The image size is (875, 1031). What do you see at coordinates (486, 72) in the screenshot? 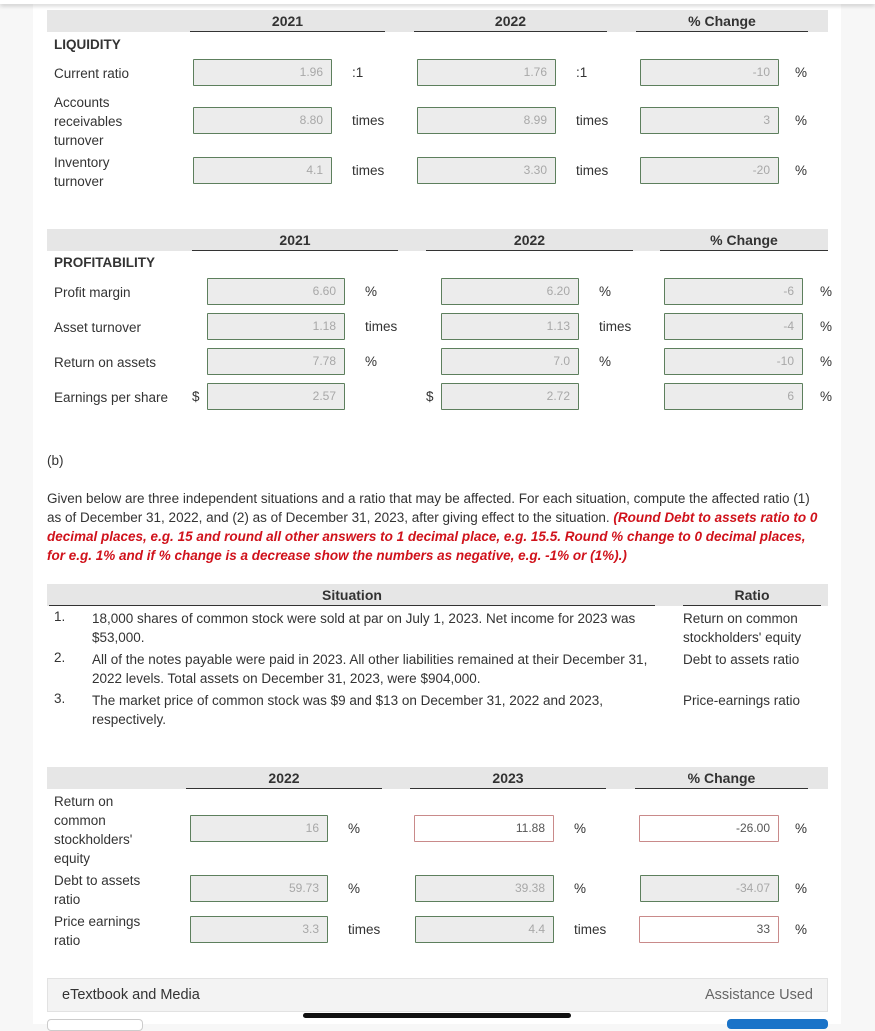
I see `current-ratio-2022-field: 1.76` at bounding box center [486, 72].